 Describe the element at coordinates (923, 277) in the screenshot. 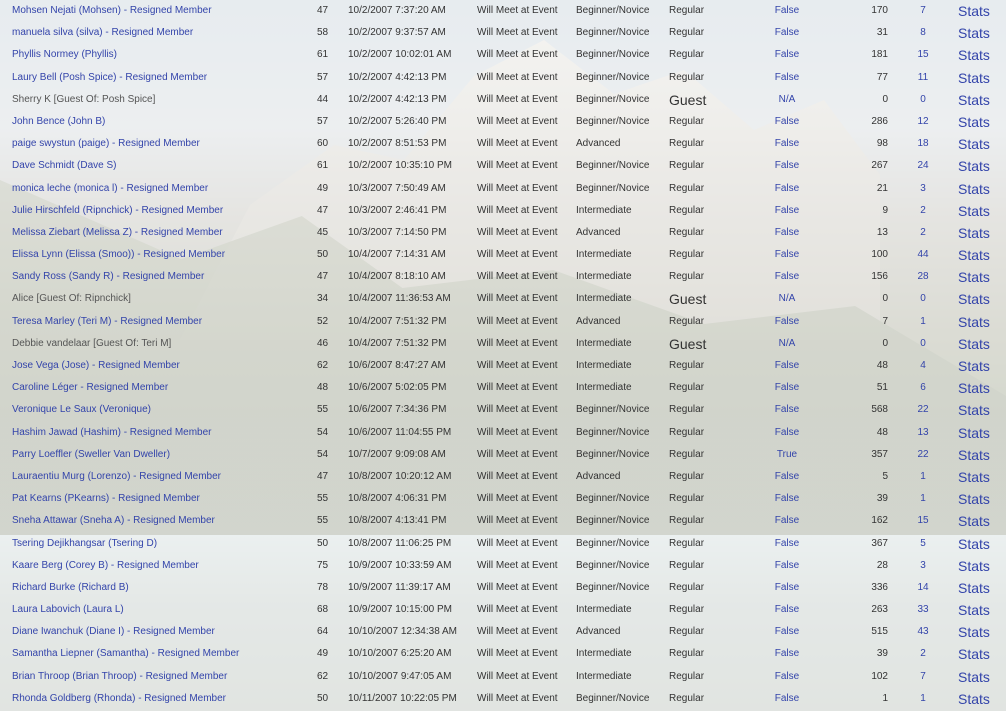

I see `count-link: 28` at that location.